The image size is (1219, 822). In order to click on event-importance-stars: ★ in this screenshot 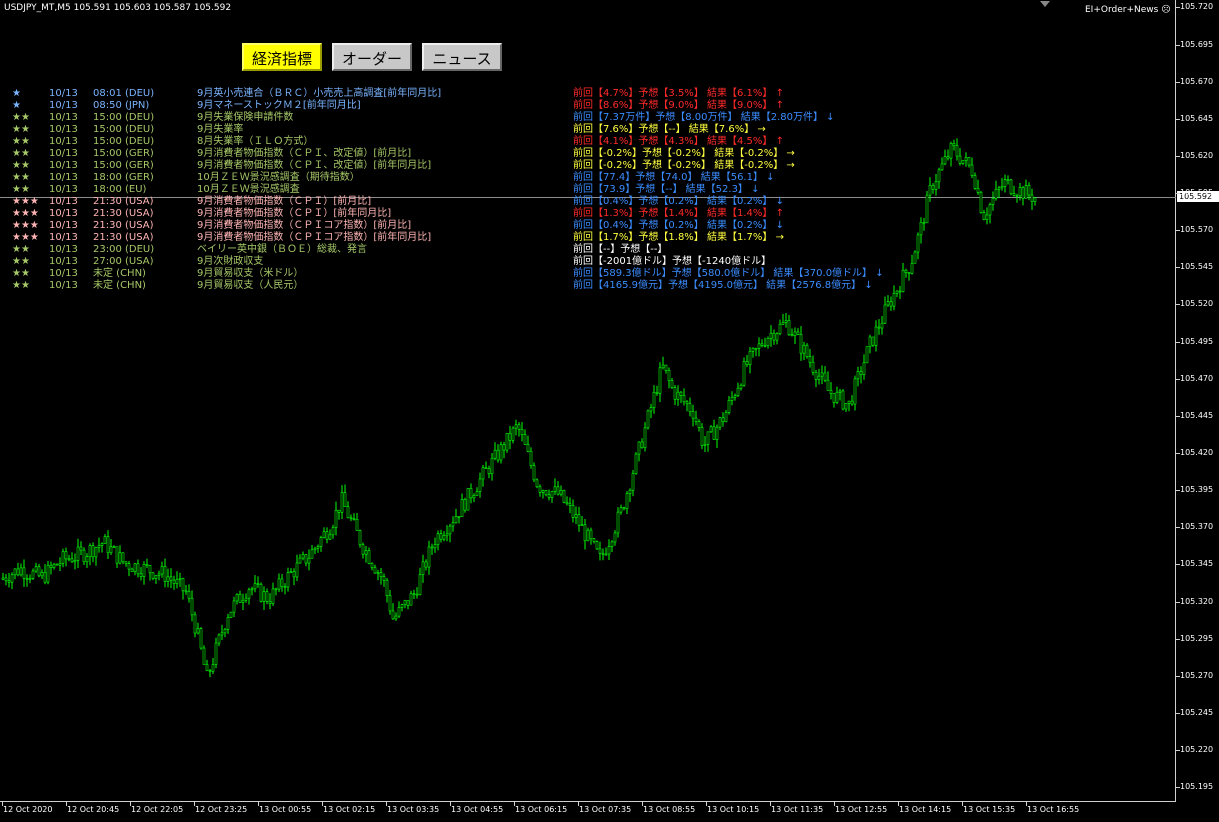, I will do `click(16, 93)`.